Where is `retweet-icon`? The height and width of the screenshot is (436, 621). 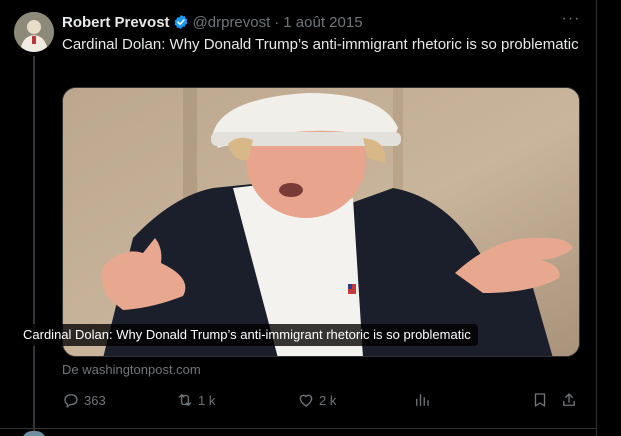 retweet-icon is located at coordinates (185, 400).